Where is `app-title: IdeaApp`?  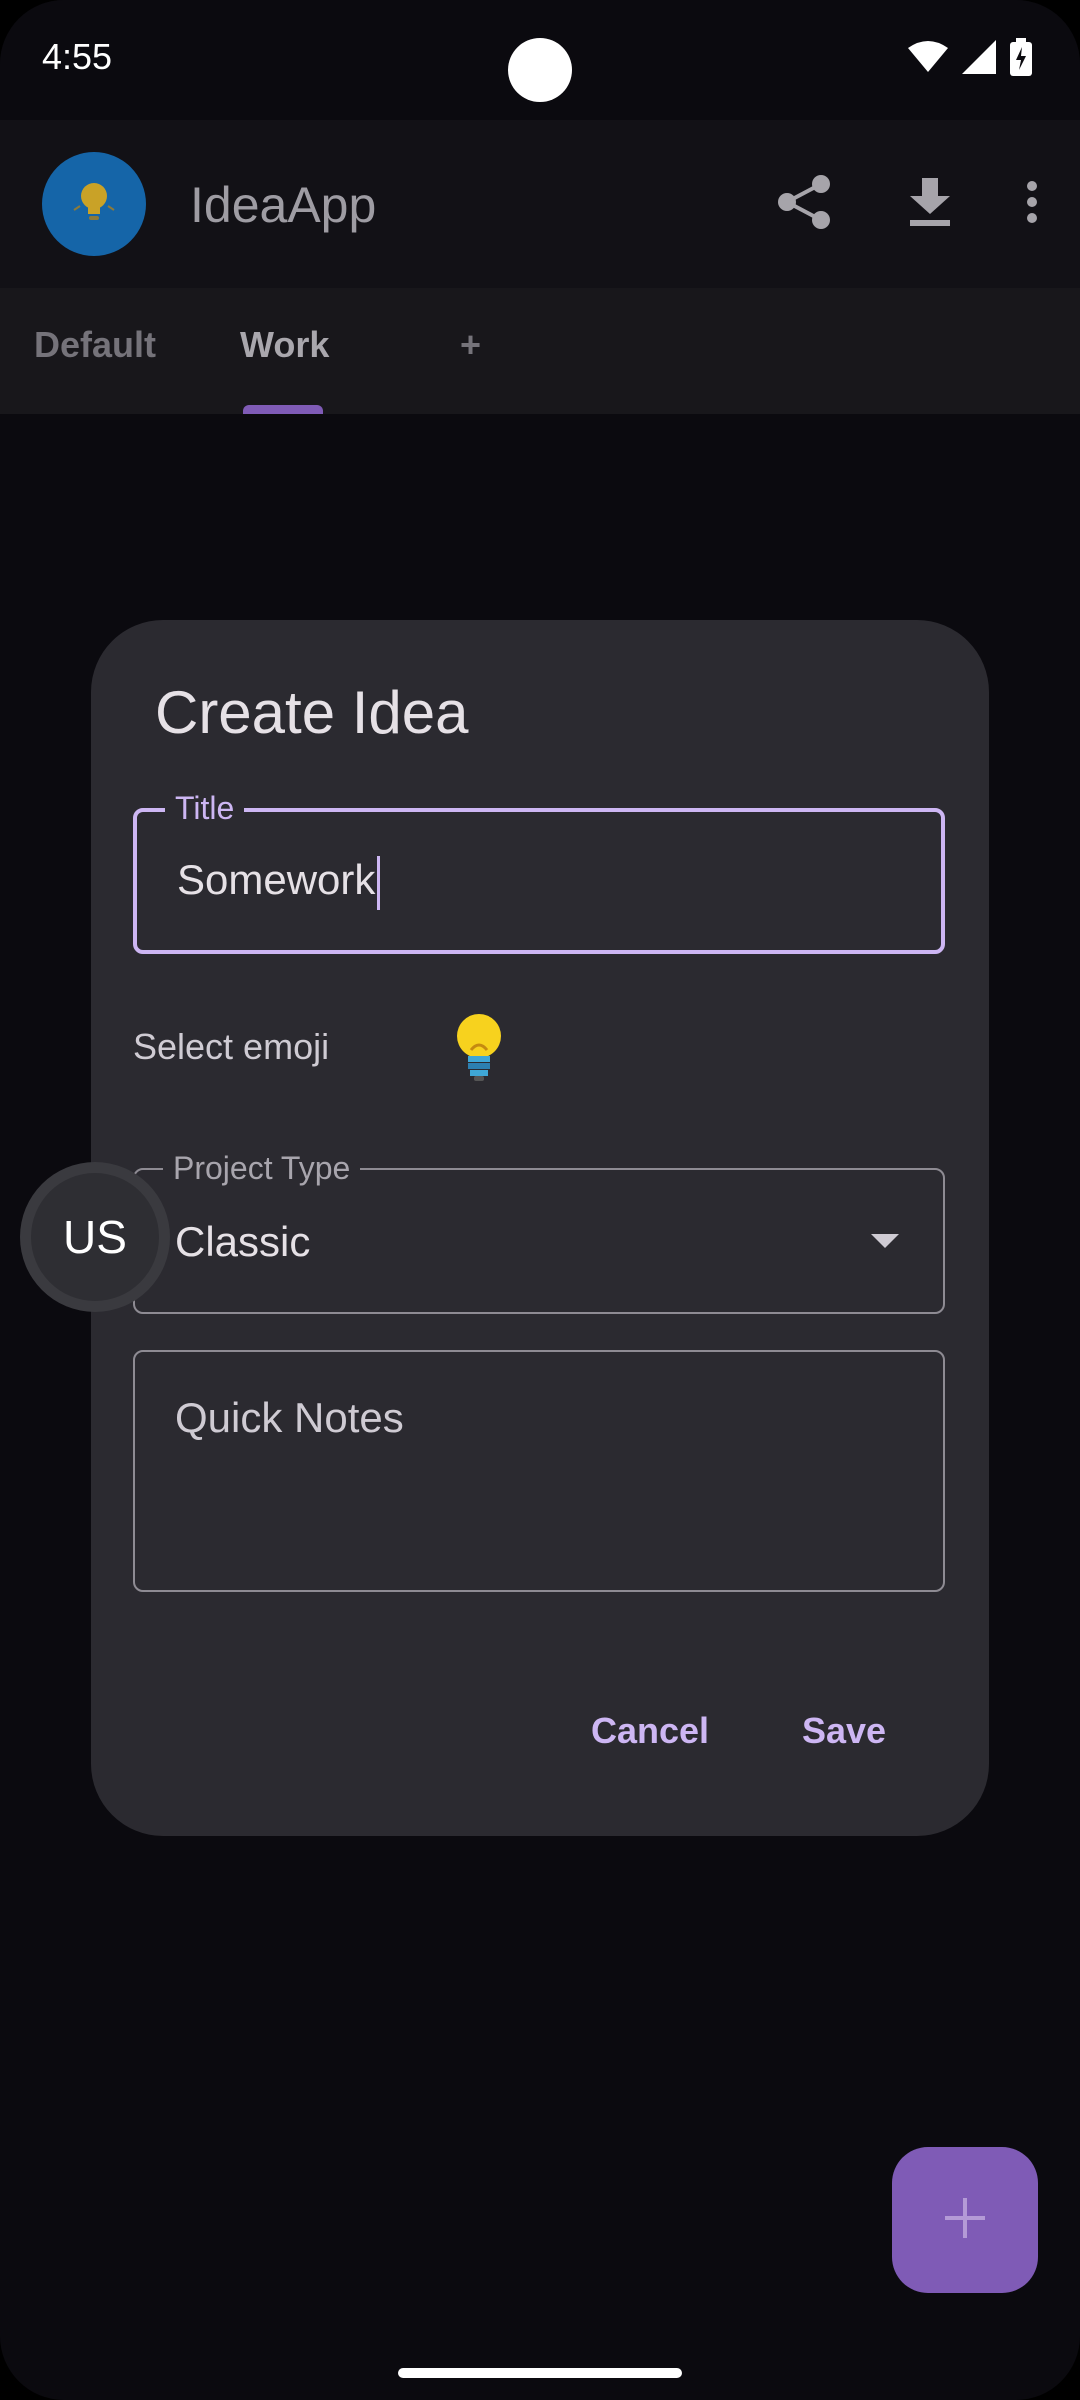 app-title: IdeaApp is located at coordinates (283, 205).